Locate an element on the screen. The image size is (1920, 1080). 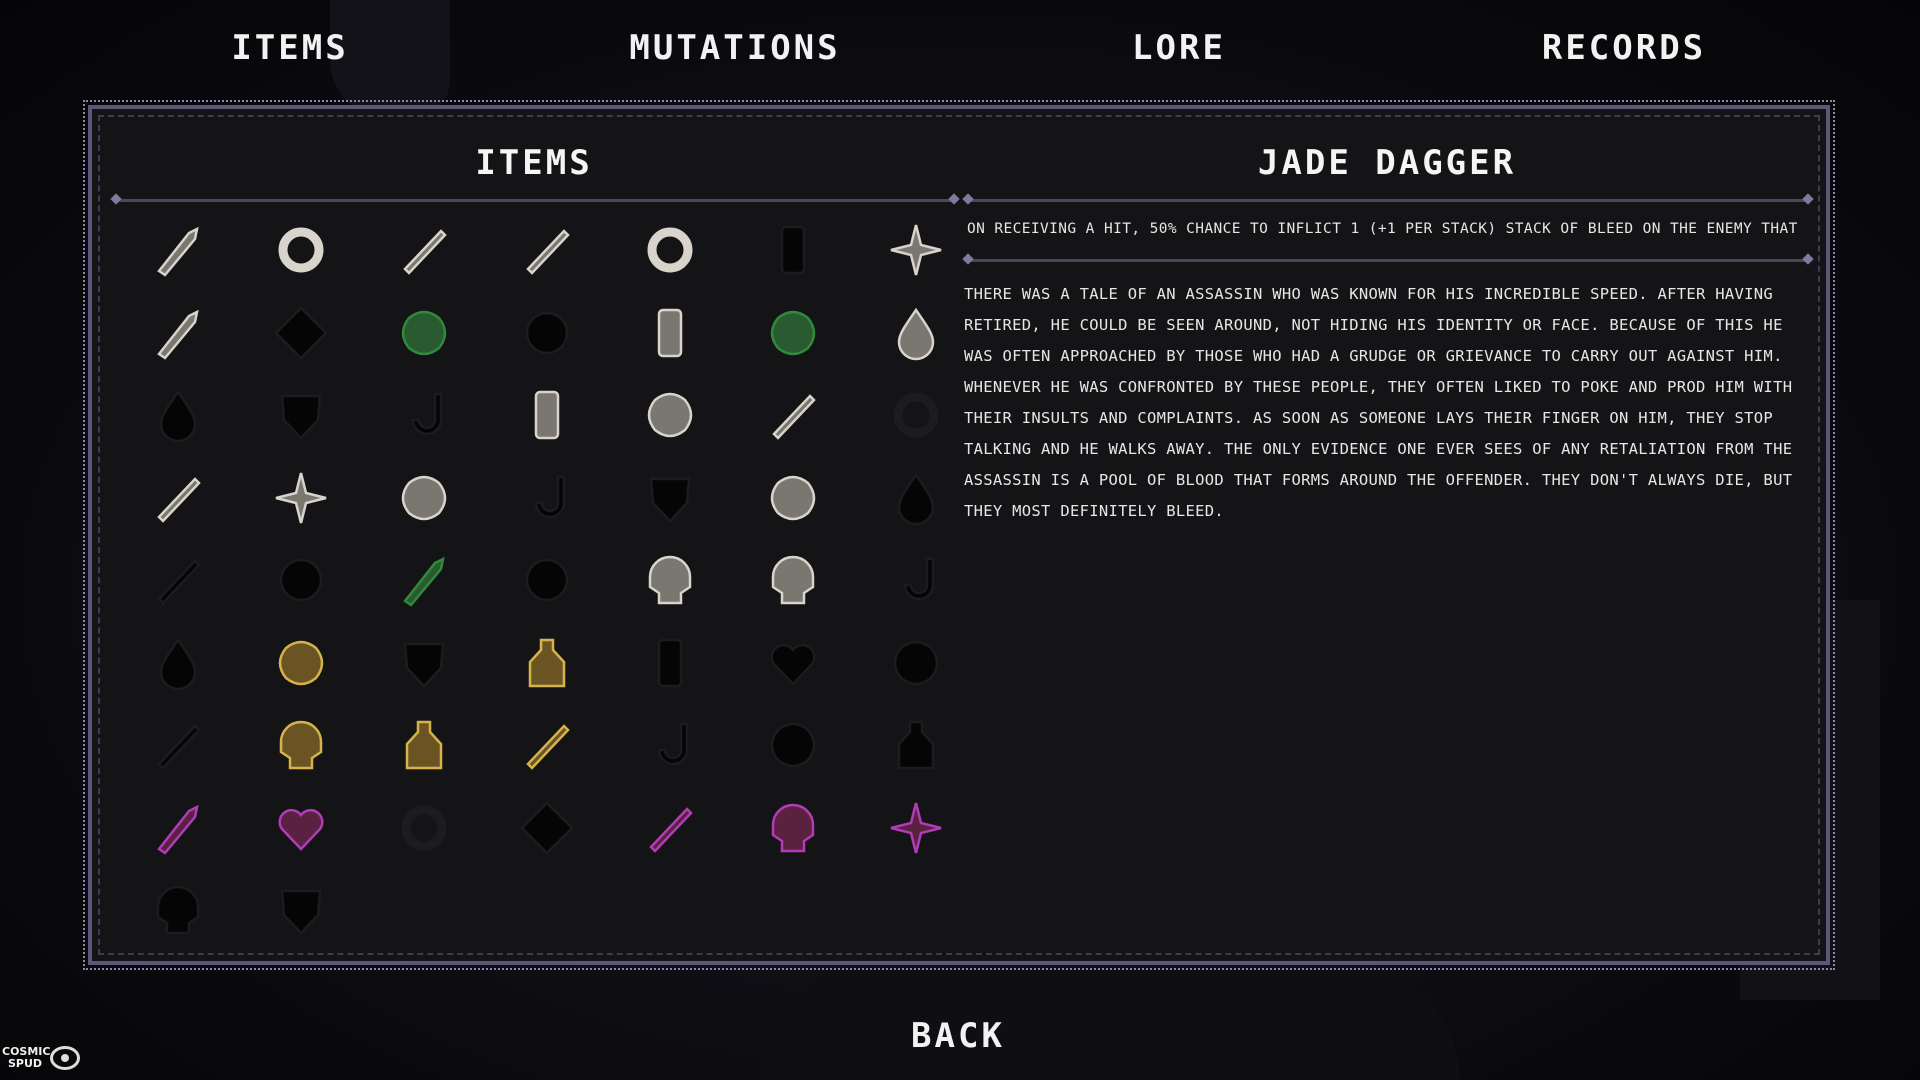
tab-mutations: MUTATIONS is located at coordinates (734, 48).